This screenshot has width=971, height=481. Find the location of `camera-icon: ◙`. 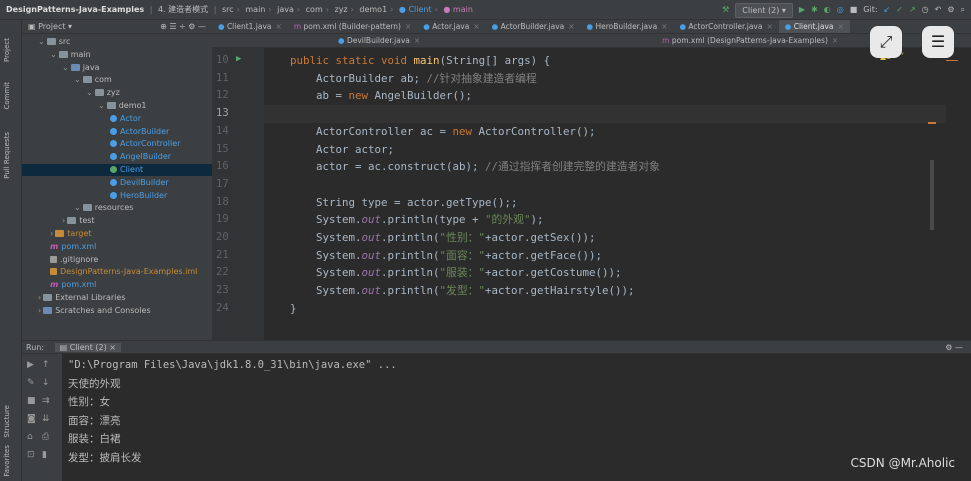

camera-icon: ◙ is located at coordinates (31, 419).